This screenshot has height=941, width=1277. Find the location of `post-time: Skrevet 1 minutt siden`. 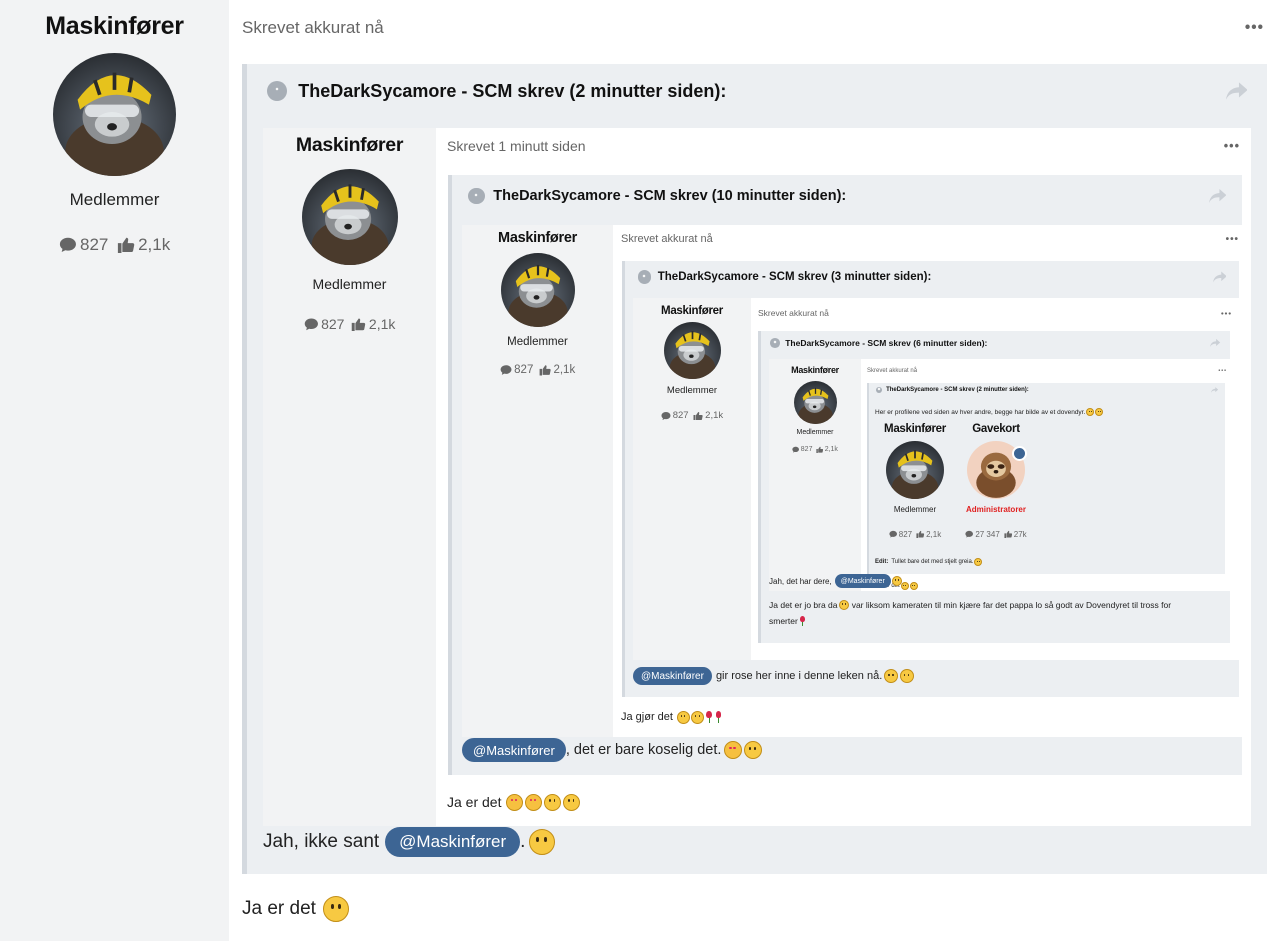

post-time: Skrevet 1 minutt siden is located at coordinates (516, 146).